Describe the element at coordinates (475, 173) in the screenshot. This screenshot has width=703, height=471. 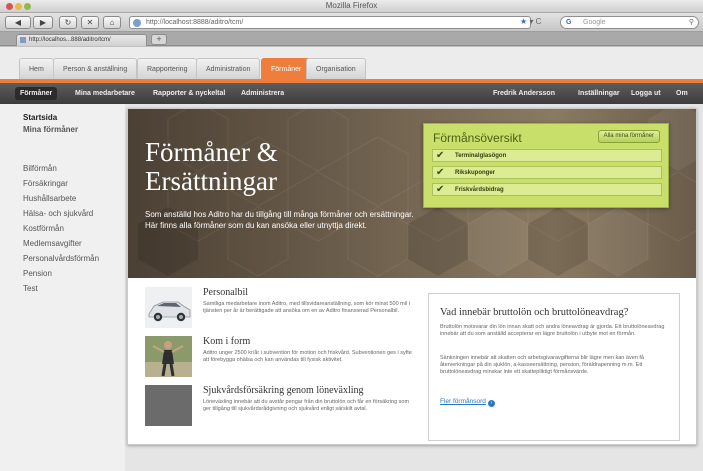
I see `overview-item-label: Rikskuponger` at that location.